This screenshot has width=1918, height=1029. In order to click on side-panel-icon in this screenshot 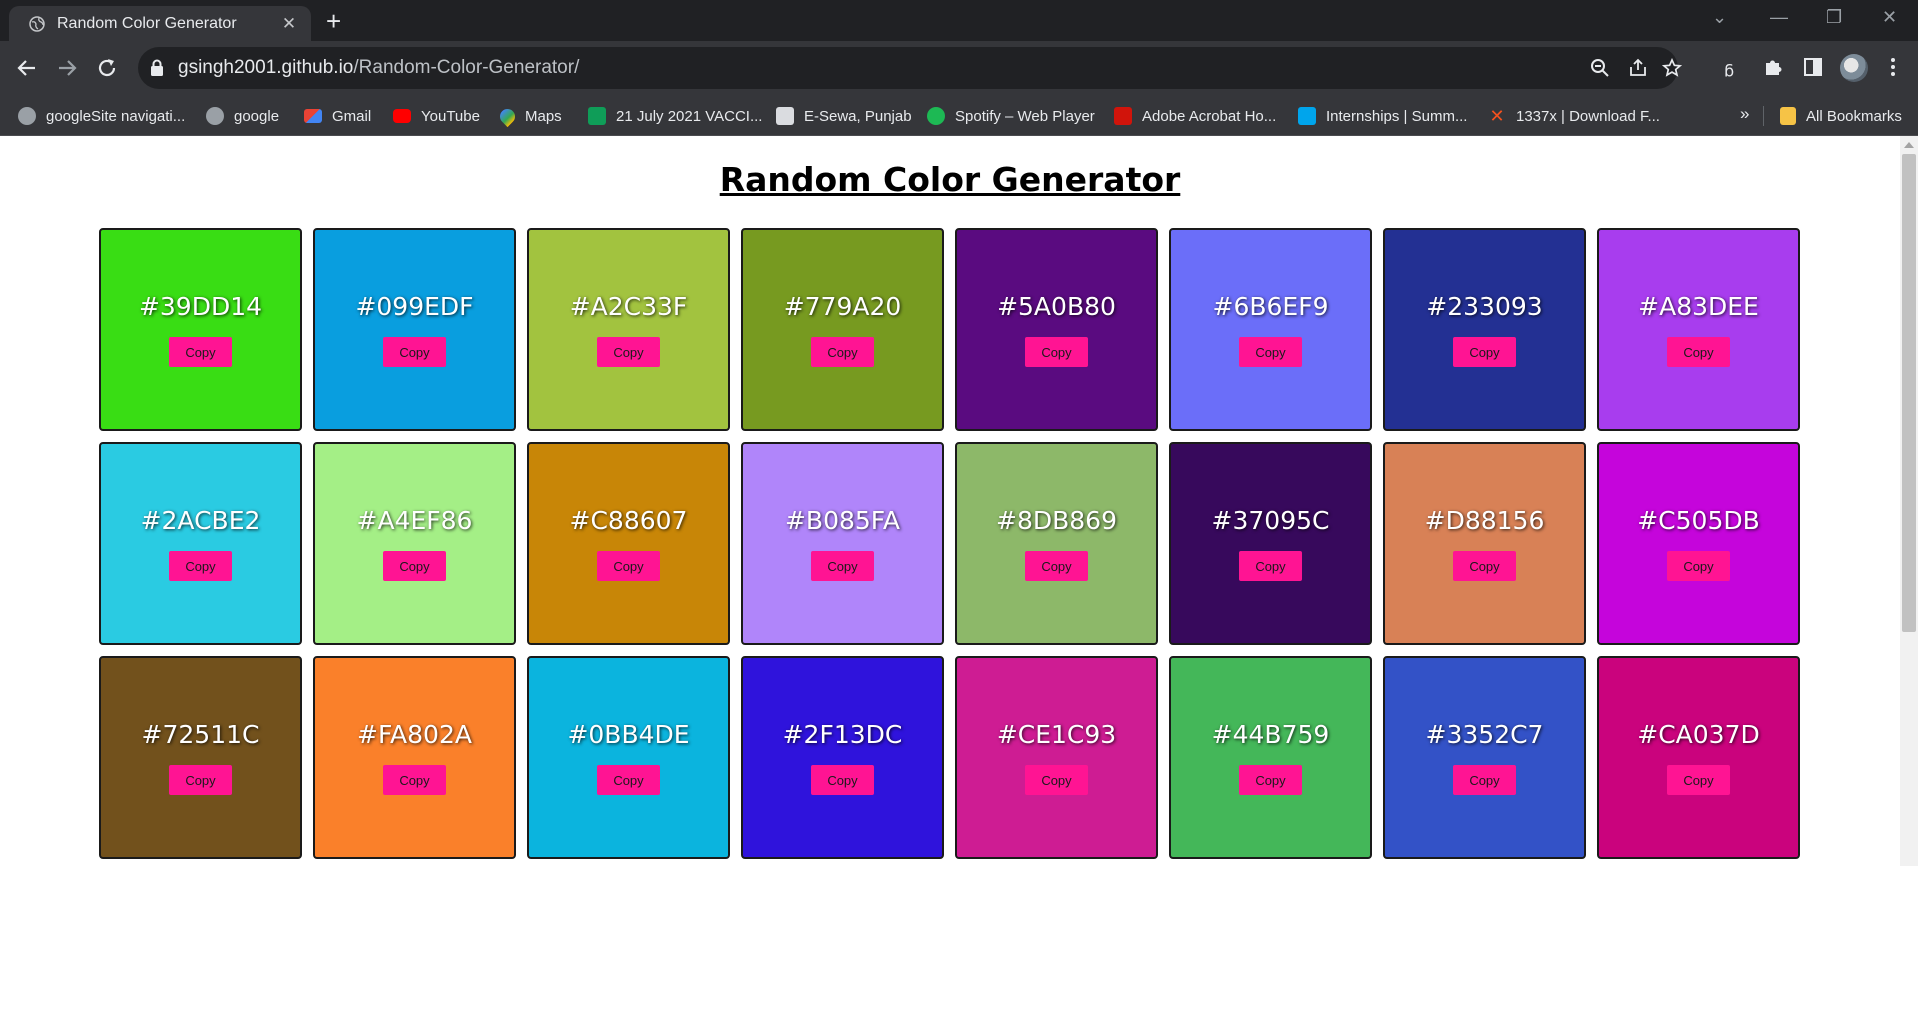, I will do `click(1813, 67)`.